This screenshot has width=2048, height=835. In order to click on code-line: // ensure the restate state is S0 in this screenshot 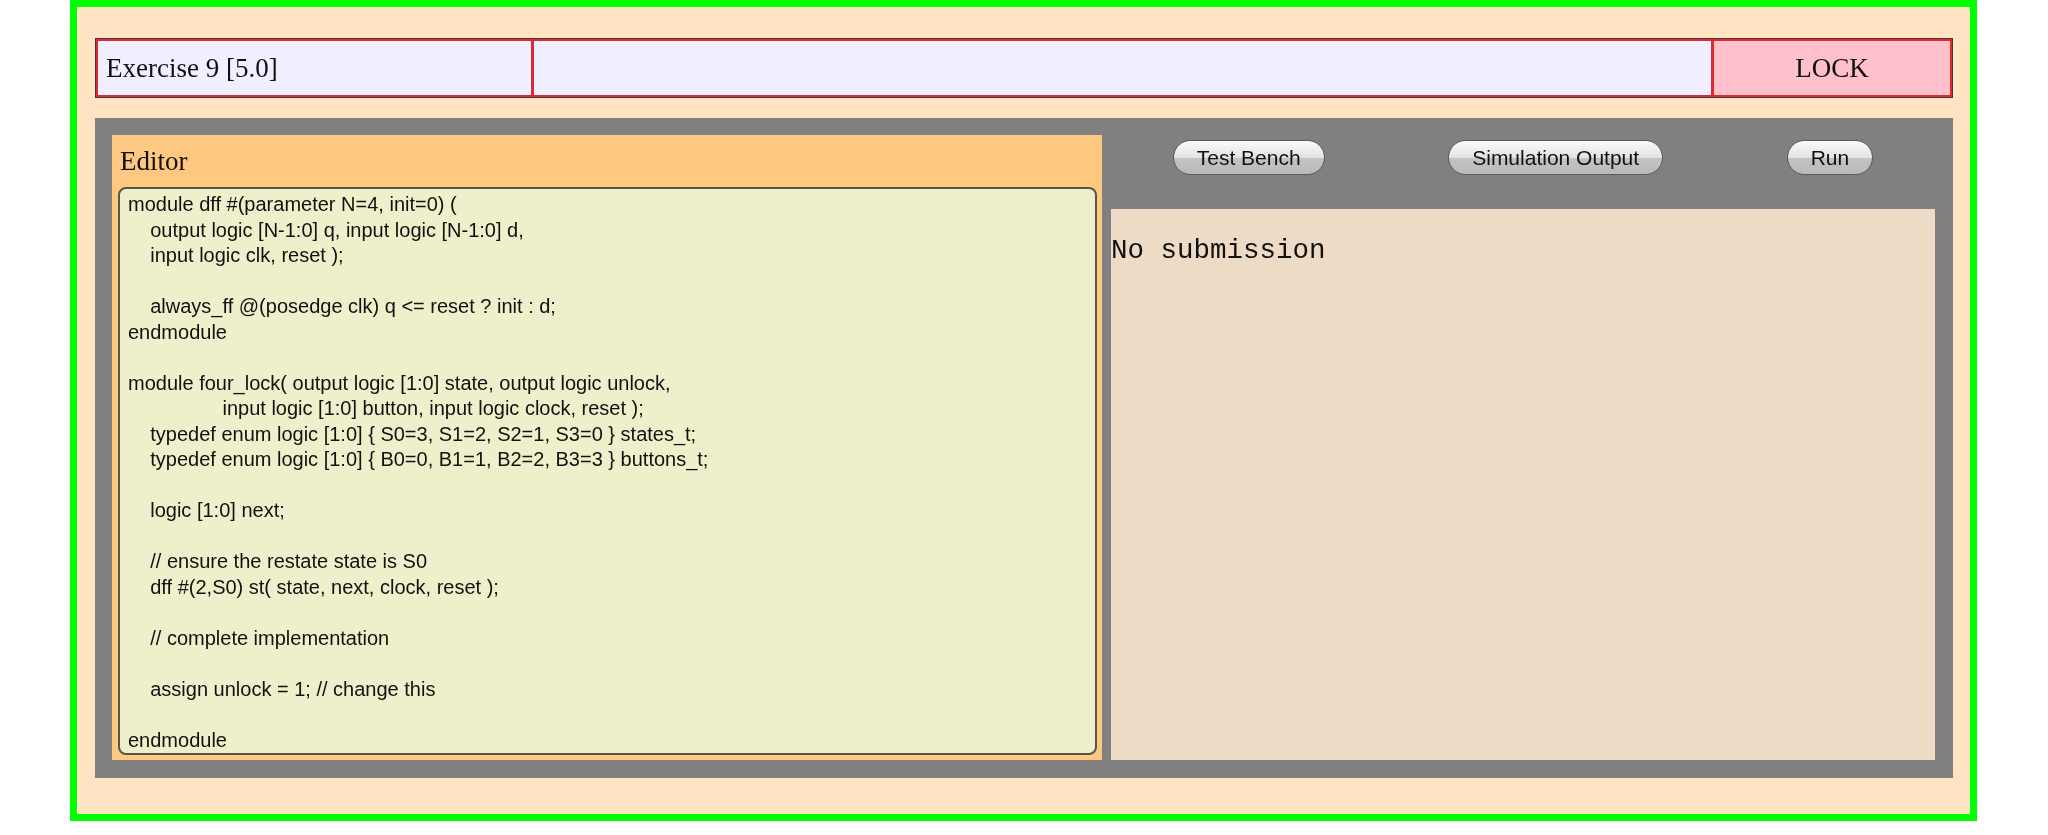, I will do `click(289, 561)`.